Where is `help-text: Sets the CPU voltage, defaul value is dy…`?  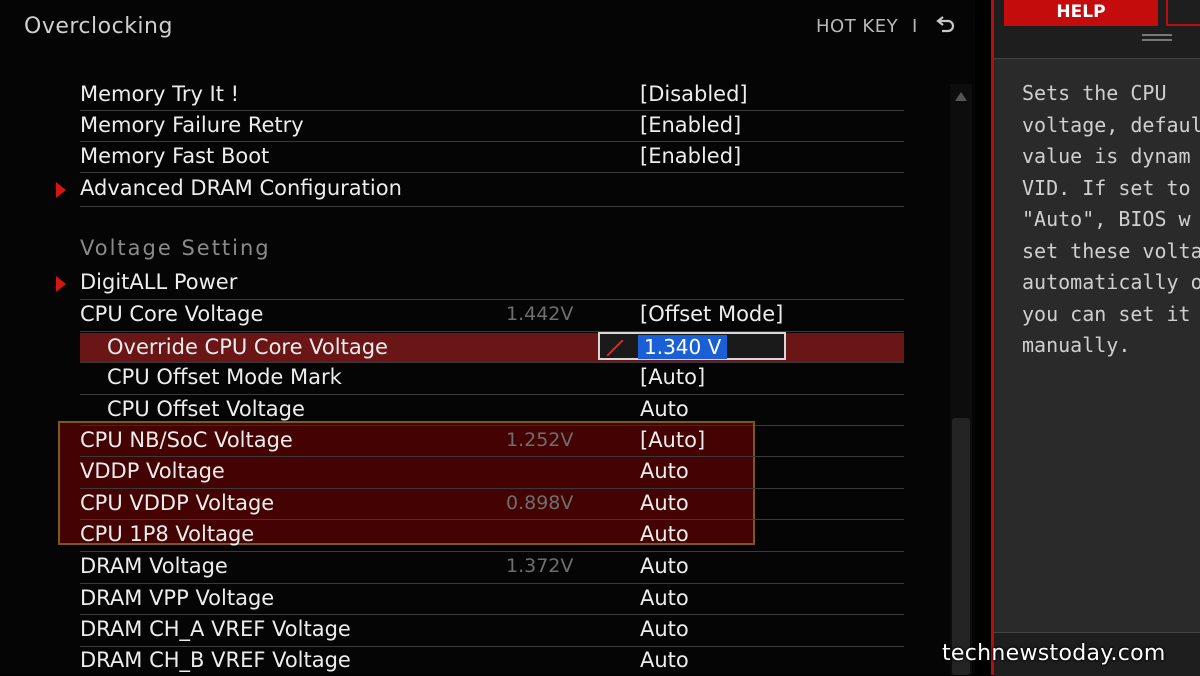
help-text: Sets the CPU voltage, defaul value is dy… is located at coordinates (1111, 219).